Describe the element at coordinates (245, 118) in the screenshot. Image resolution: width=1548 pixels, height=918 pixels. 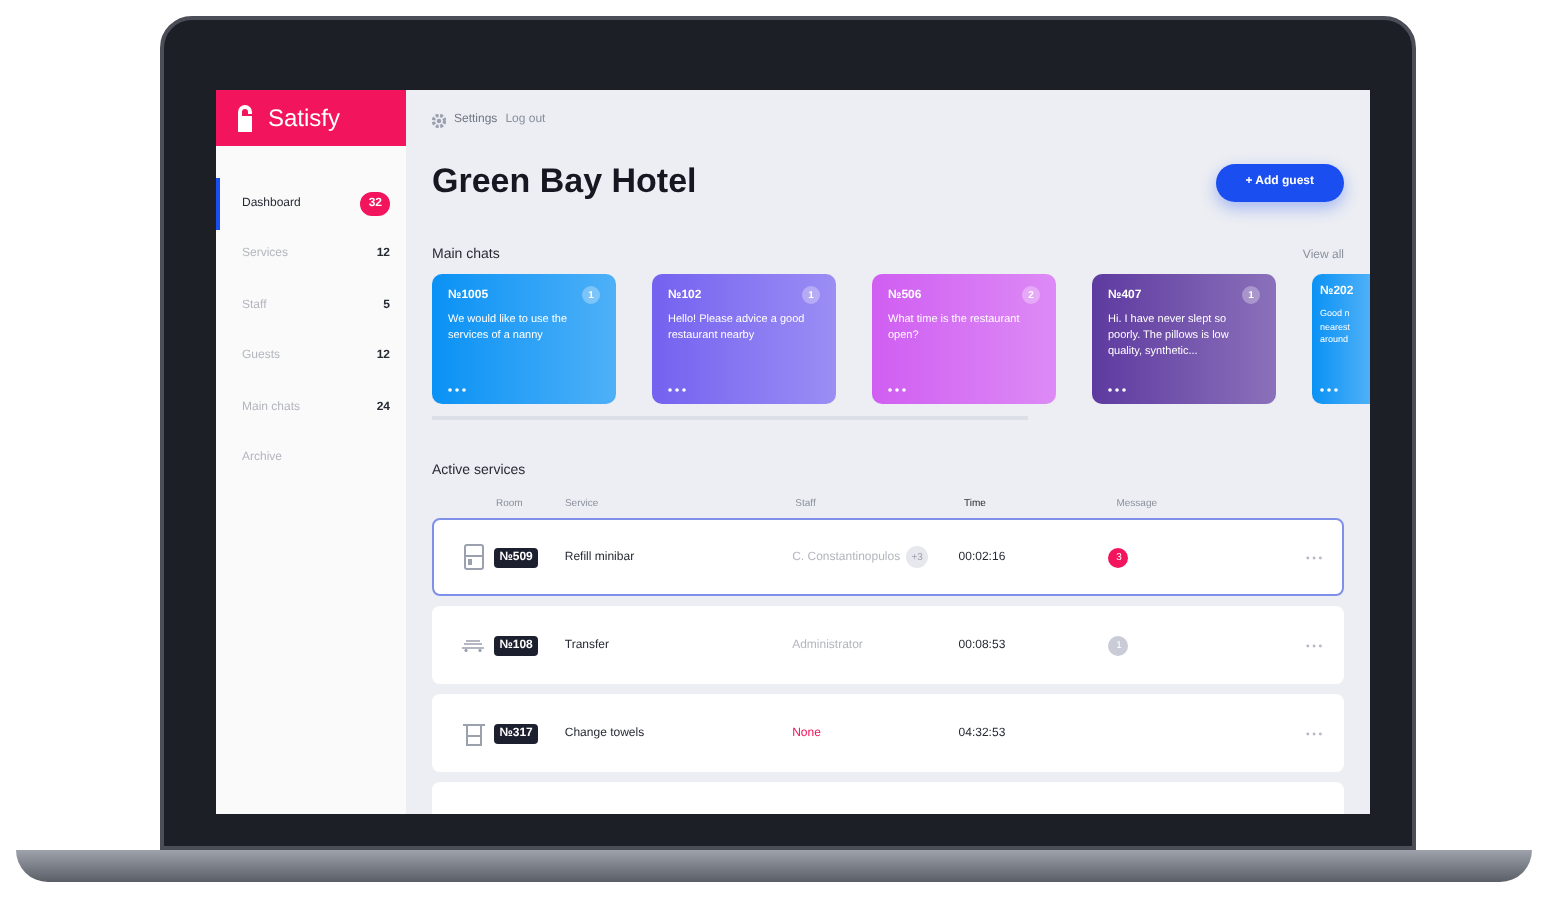
I see `logo-icon` at that location.